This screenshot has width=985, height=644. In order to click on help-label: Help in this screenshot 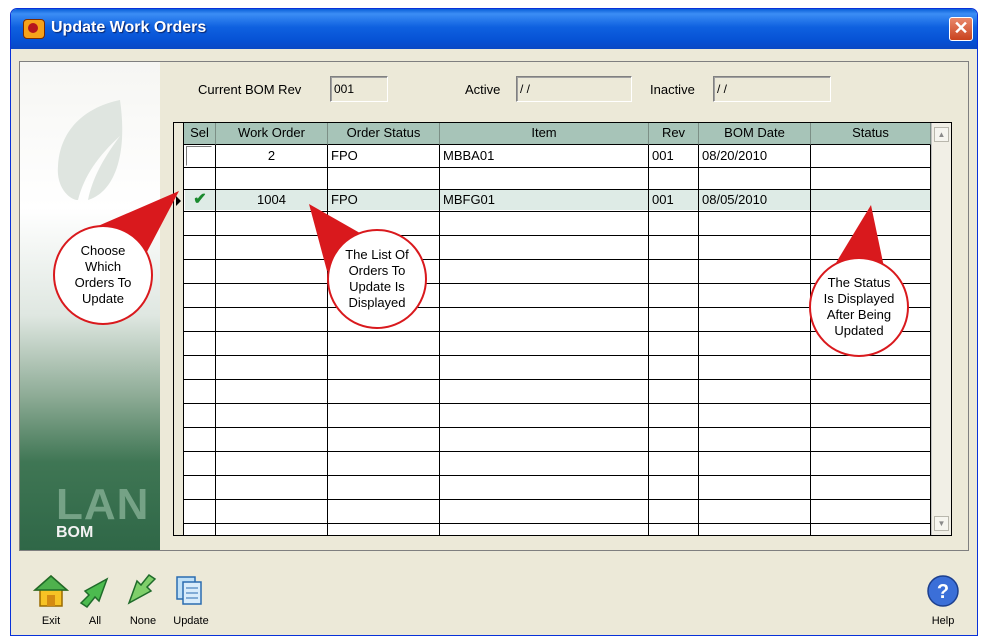, I will do `click(943, 621)`.